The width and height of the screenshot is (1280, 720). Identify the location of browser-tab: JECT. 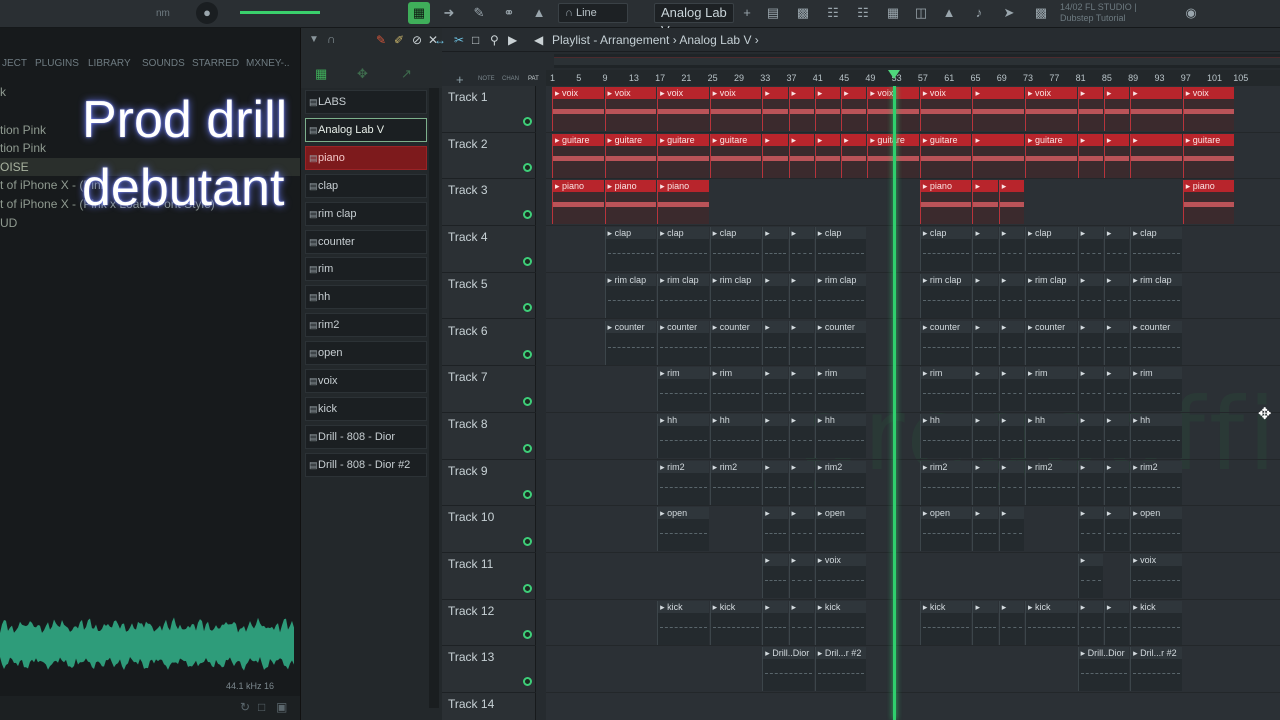
(14, 63).